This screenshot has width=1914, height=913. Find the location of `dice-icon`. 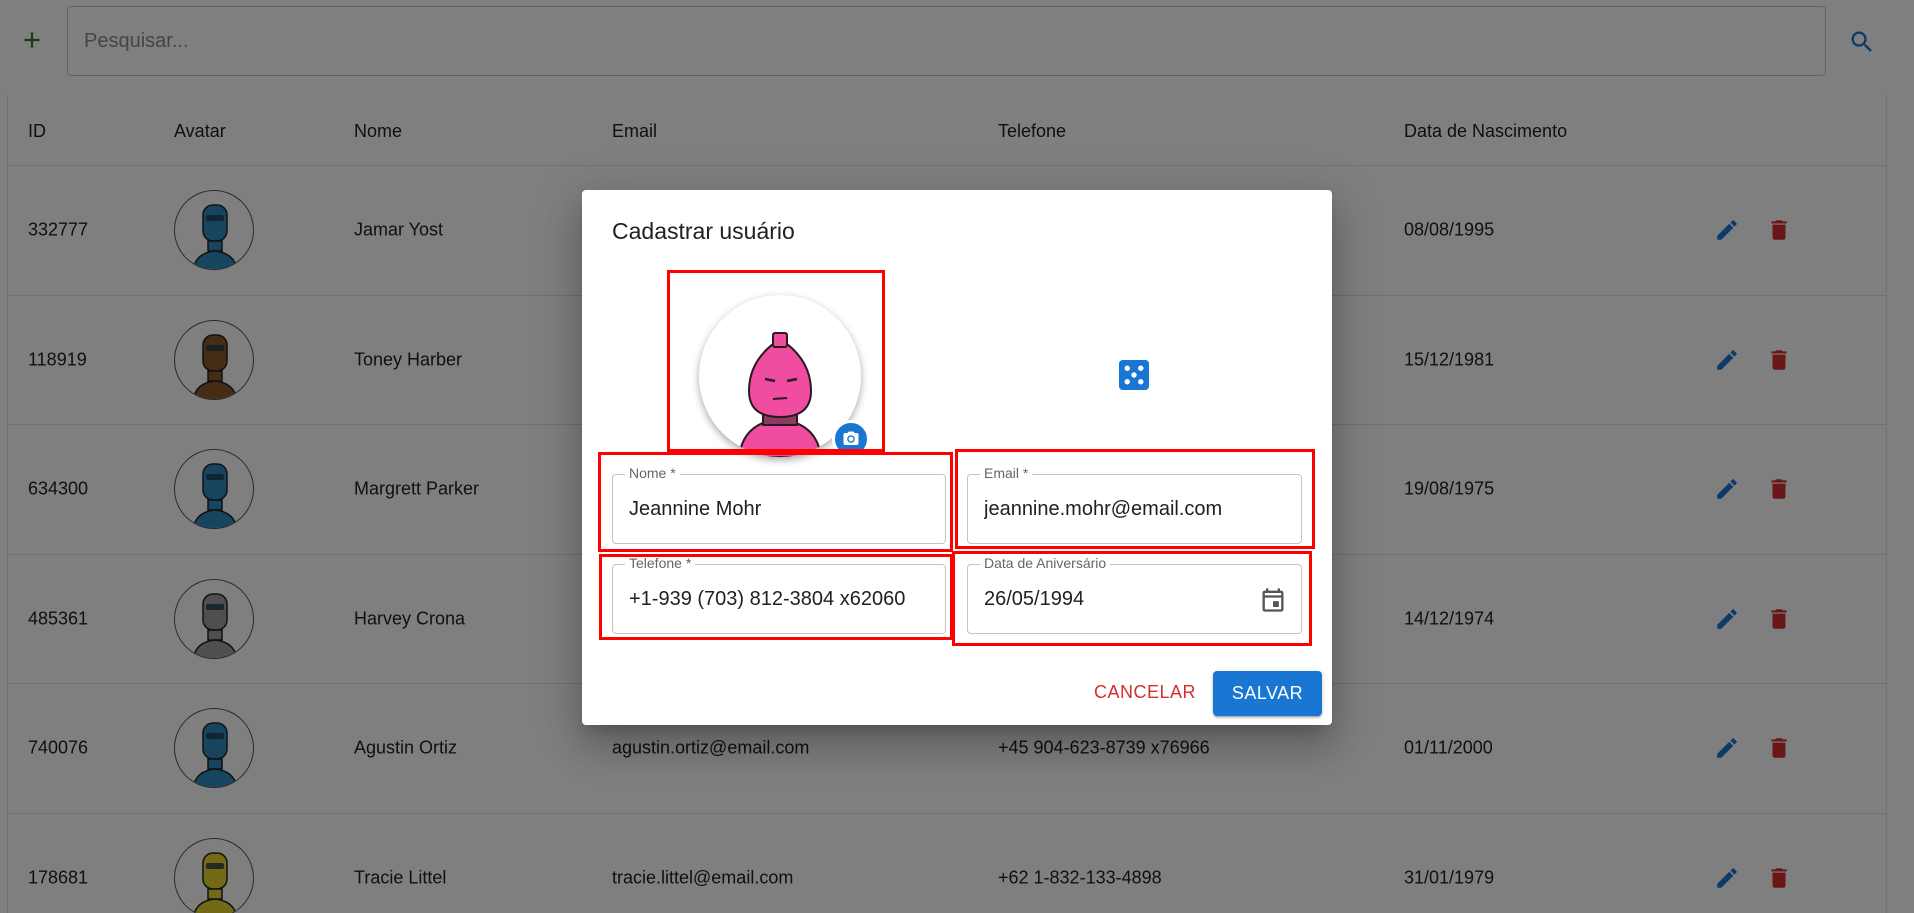

dice-icon is located at coordinates (1134, 375).